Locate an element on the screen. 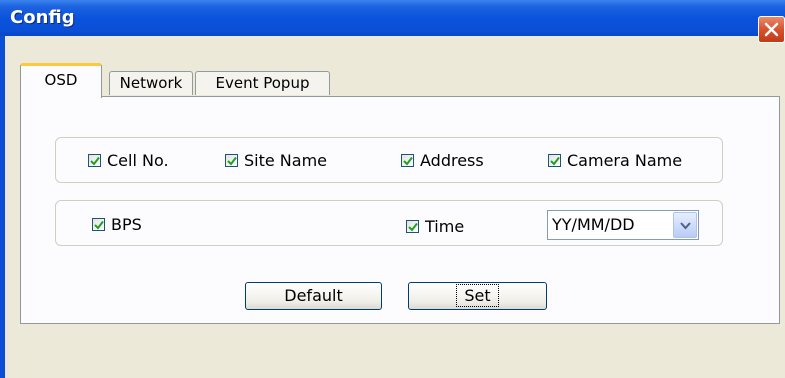 Image resolution: width=785 pixels, height=378 pixels. set-button-label: Set is located at coordinates (477, 295).